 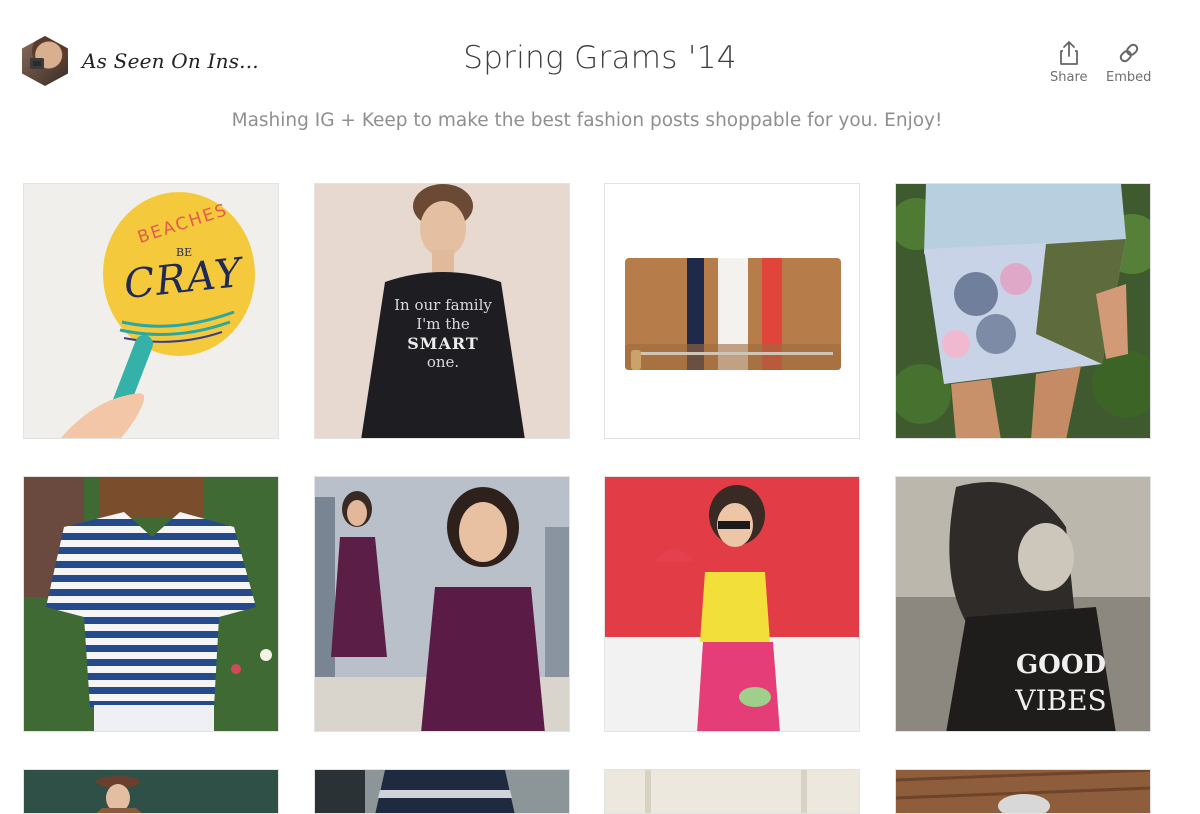 I want to click on photo-watermelon-top, so click(x=732, y=604).